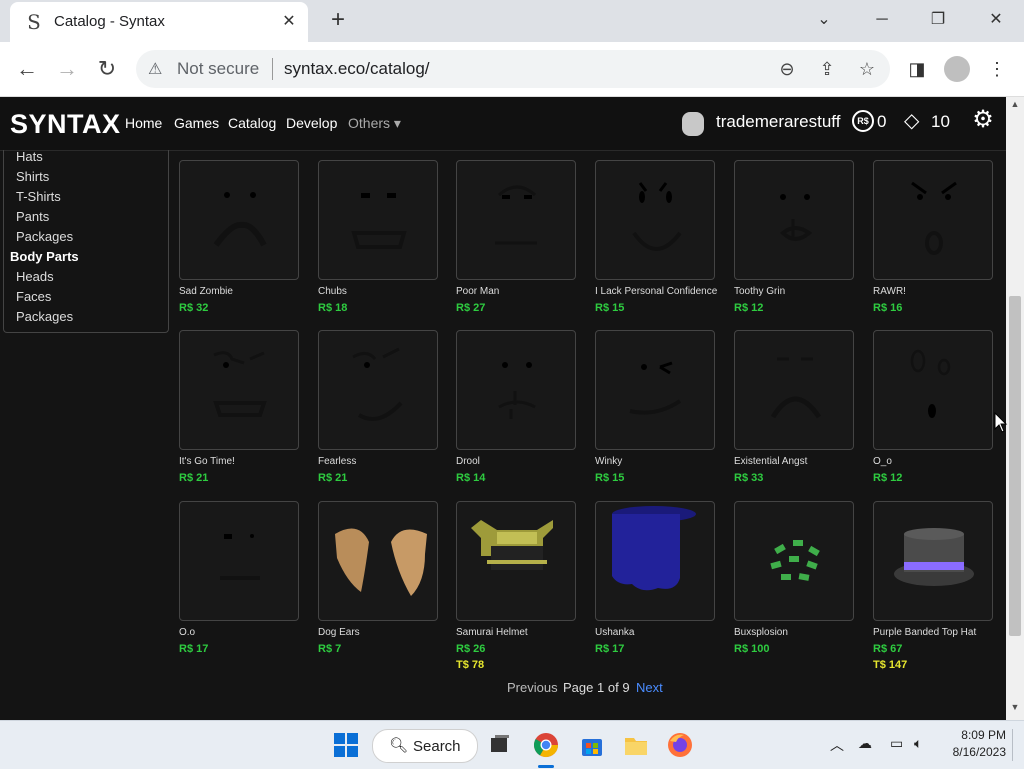 This screenshot has width=1024, height=769. Describe the element at coordinates (761, 632) in the screenshot. I see `item-name: Buxsplosion` at that location.